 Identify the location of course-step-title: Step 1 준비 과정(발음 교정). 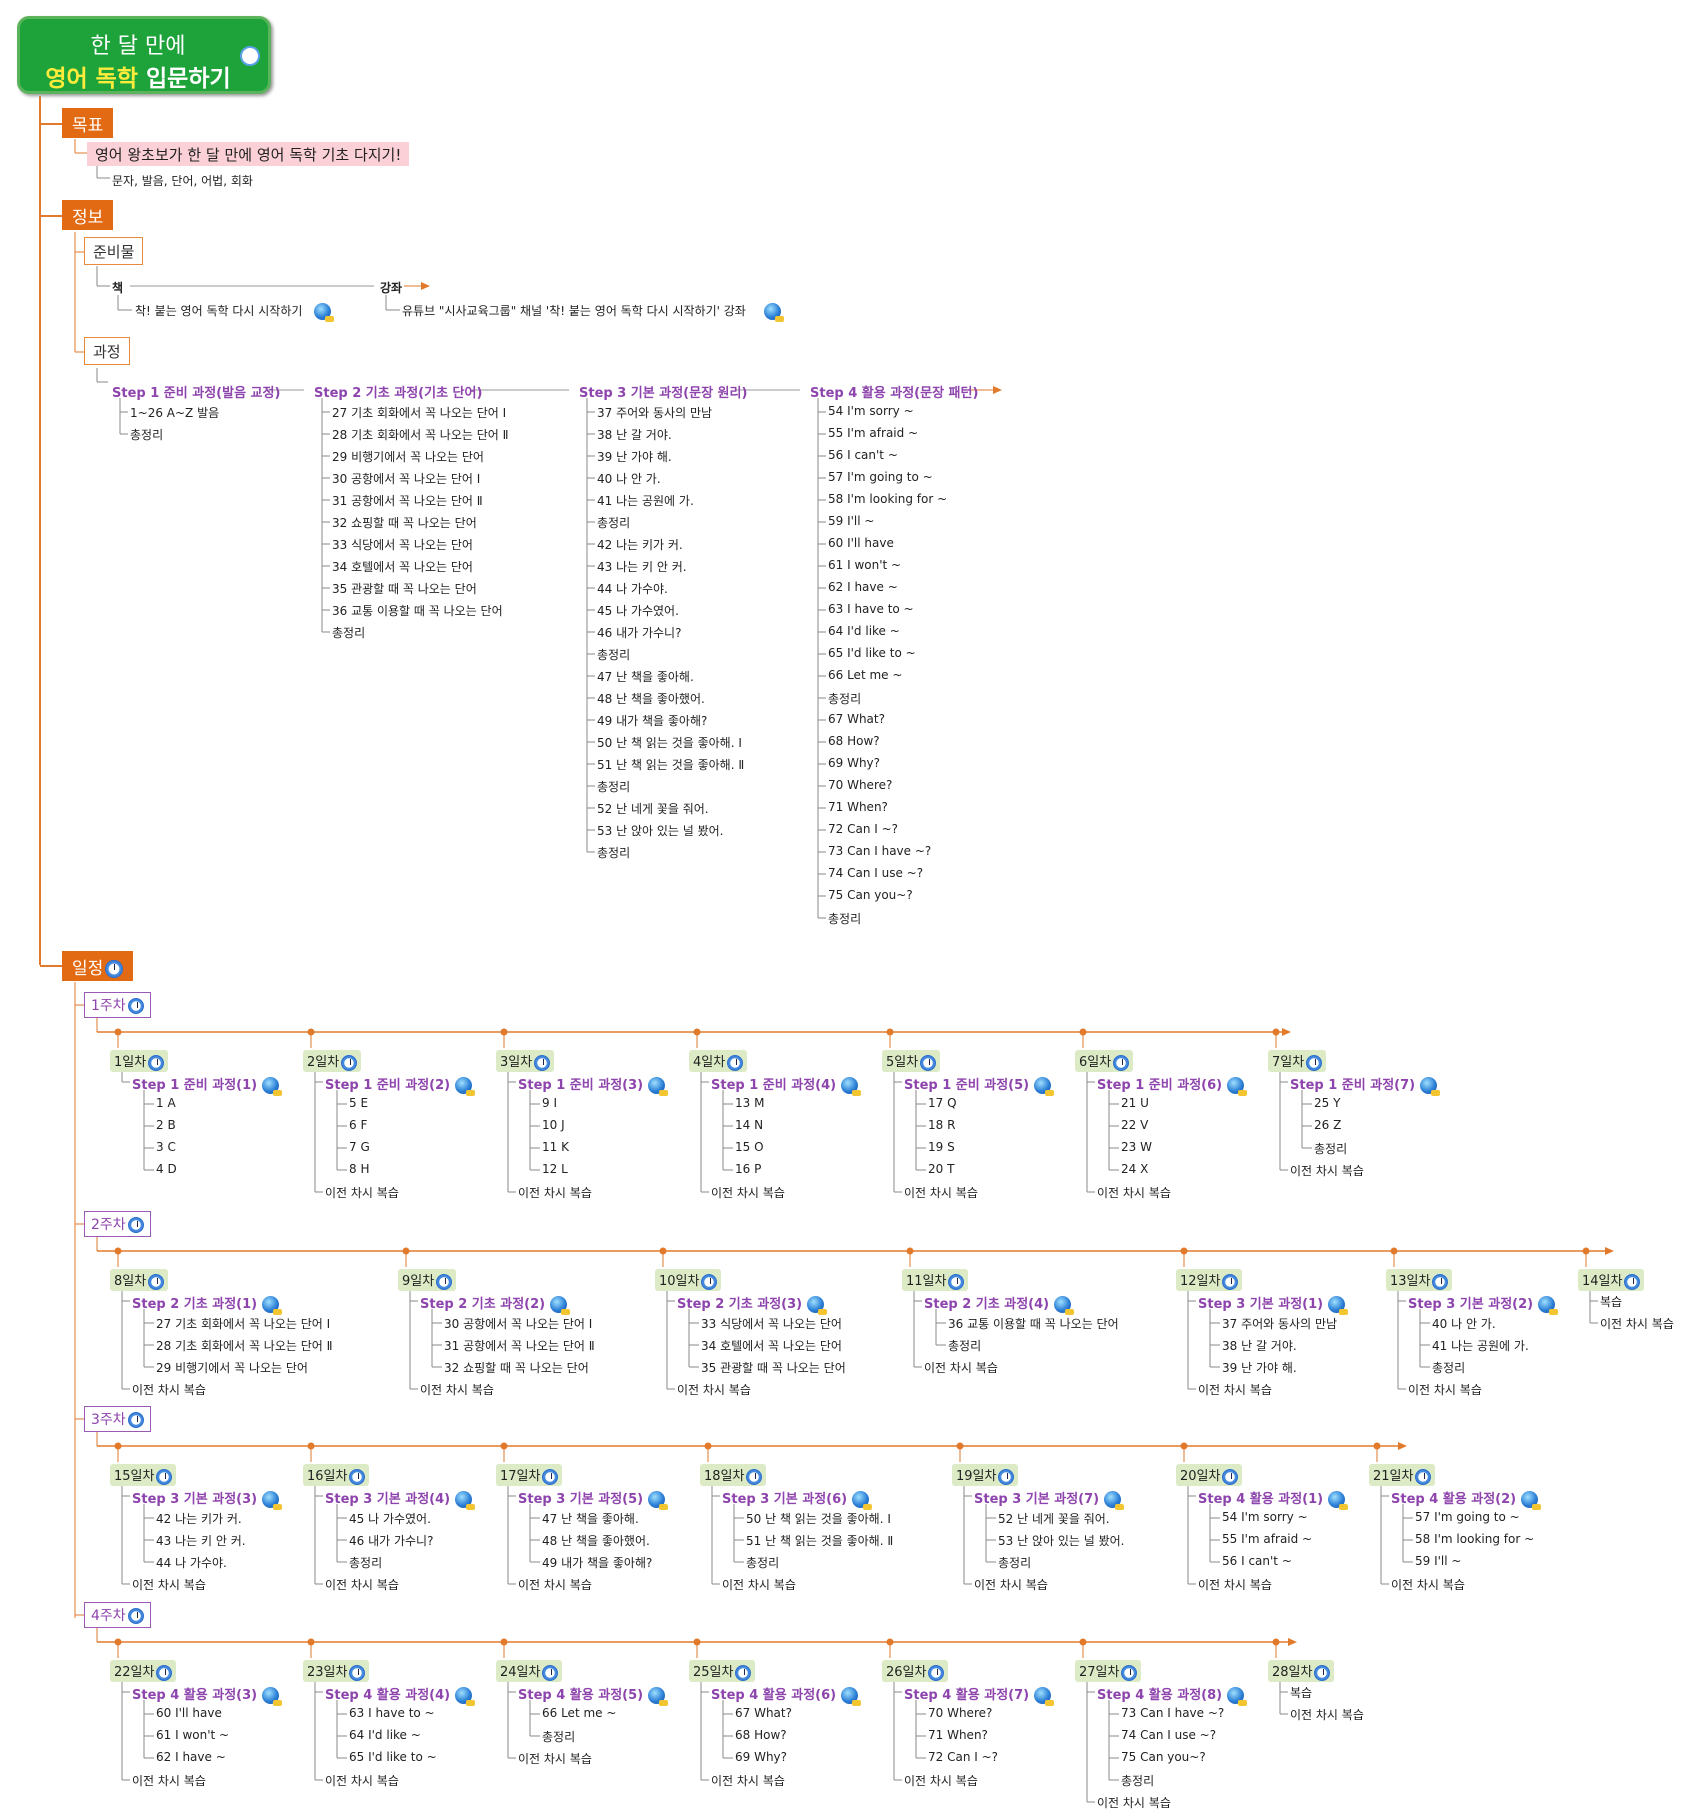
(196, 391).